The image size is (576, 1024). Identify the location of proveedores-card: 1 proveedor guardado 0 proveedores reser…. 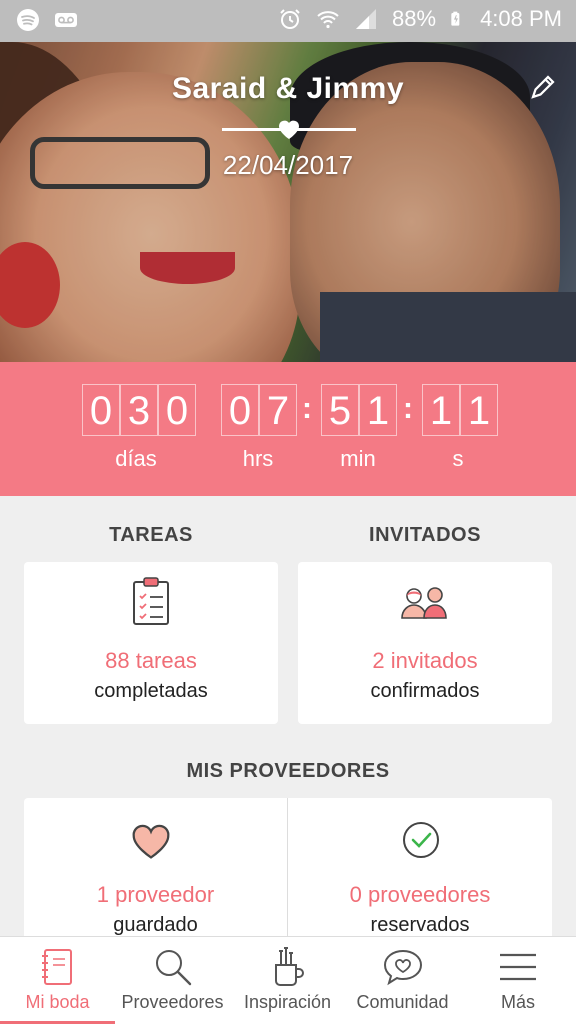
(288, 873).